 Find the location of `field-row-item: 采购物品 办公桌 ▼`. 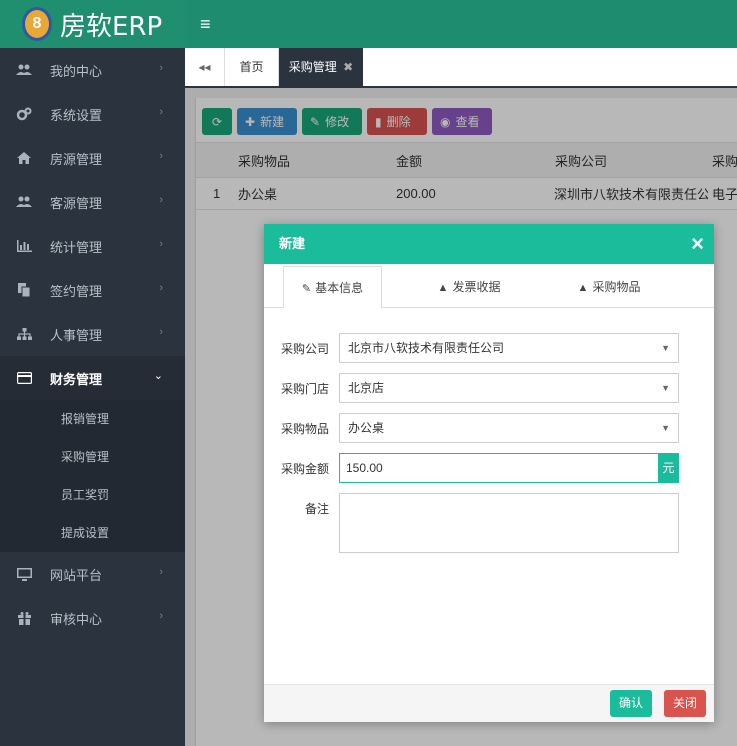

field-row-item: 采购物品 办公桌 ▼ is located at coordinates (489, 428).